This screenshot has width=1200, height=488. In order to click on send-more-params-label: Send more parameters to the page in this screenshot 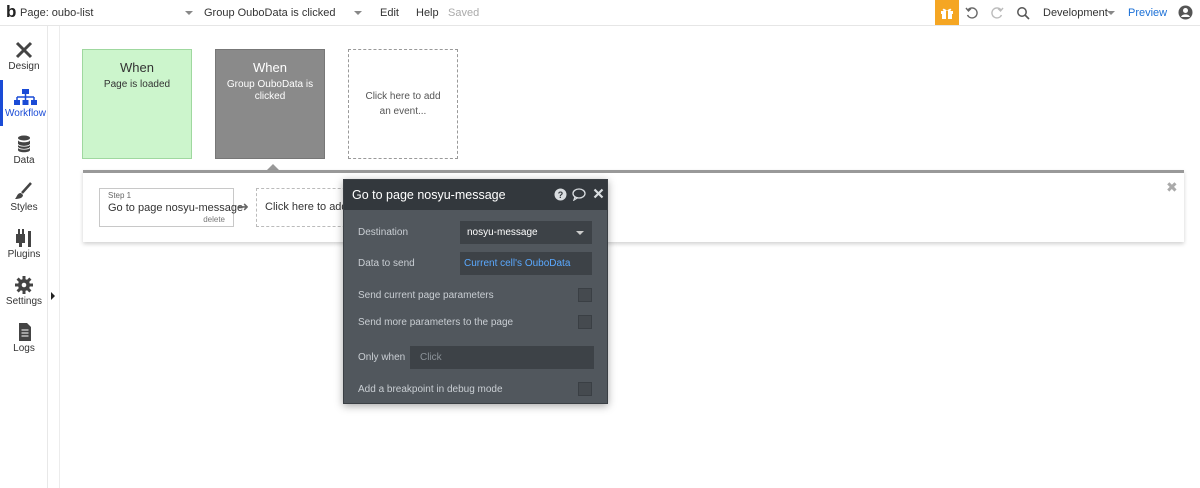, I will do `click(436, 322)`.